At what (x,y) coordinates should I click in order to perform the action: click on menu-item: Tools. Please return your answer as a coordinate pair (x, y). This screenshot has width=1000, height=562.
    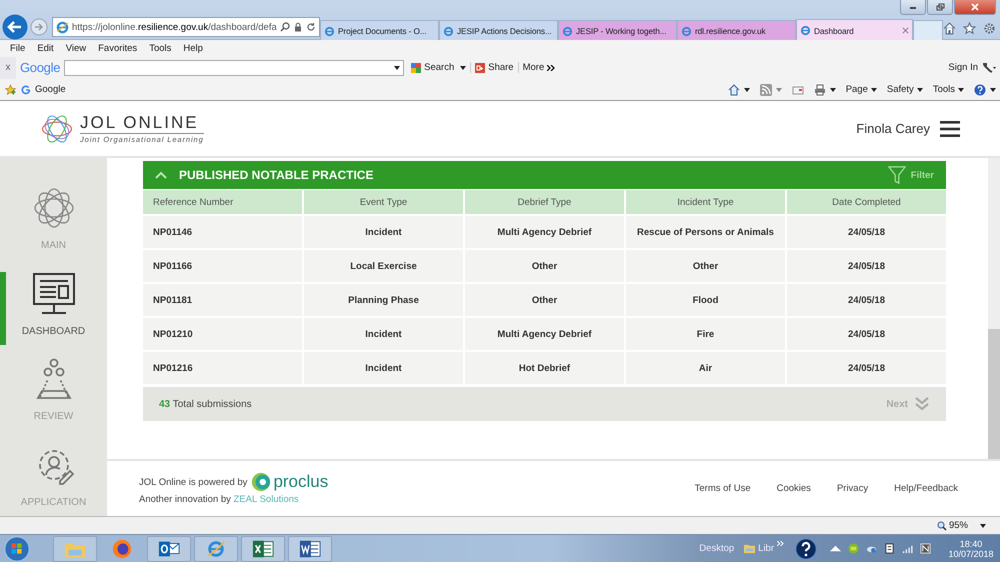
    Looking at the image, I should click on (160, 48).